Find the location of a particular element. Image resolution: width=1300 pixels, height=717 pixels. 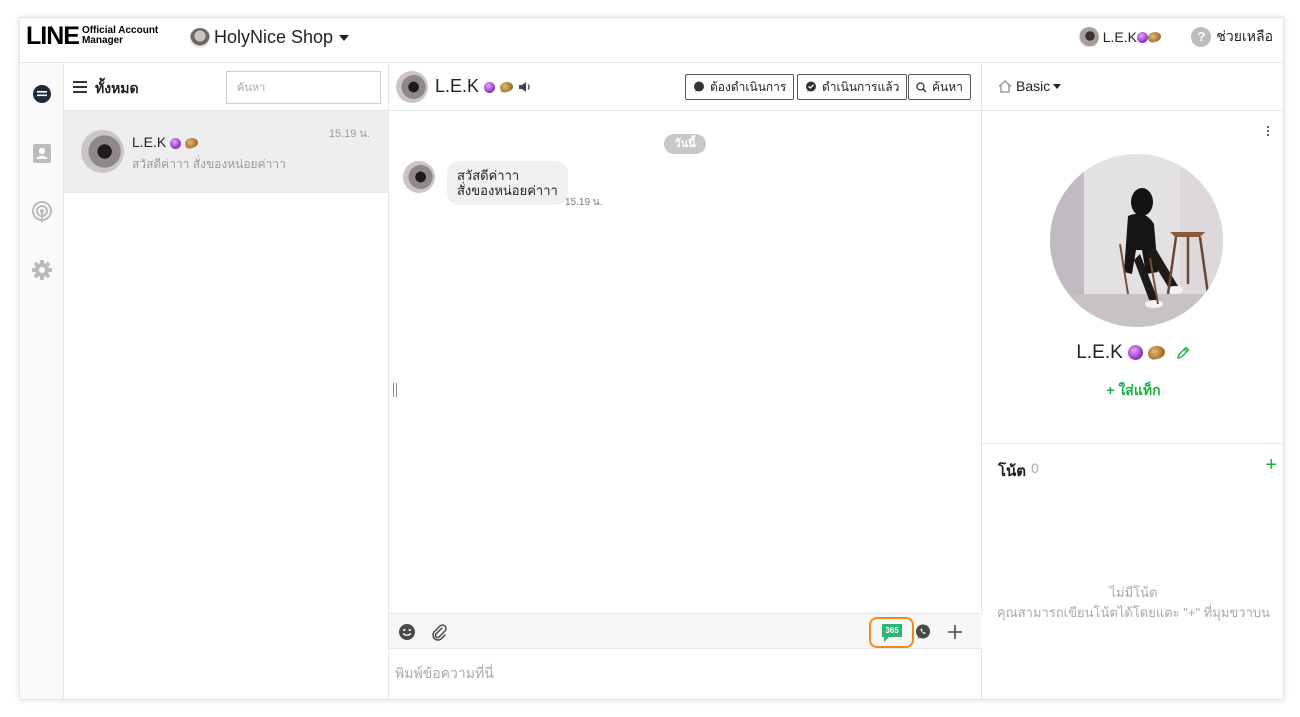

date-separator: วันนี้ is located at coordinates (685, 144).